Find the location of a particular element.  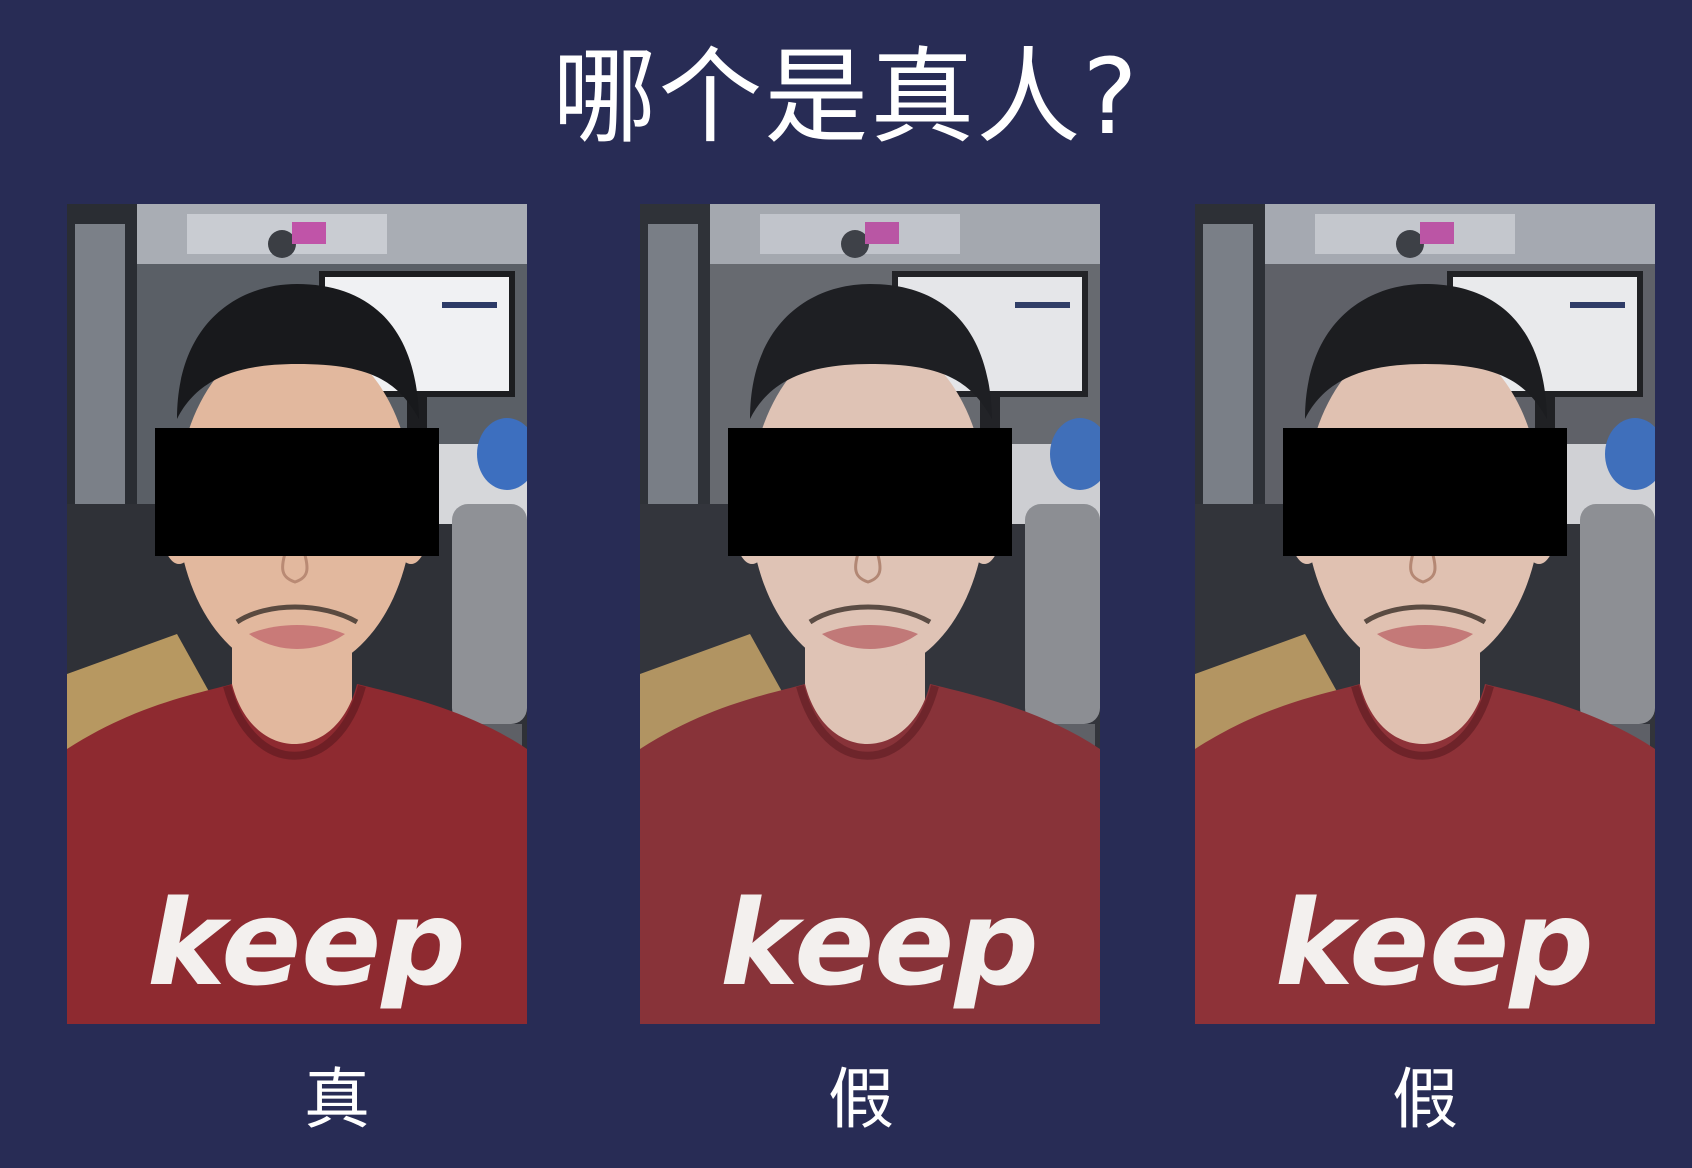

caption-fake-1: 假 is located at coordinates (861, 1099).